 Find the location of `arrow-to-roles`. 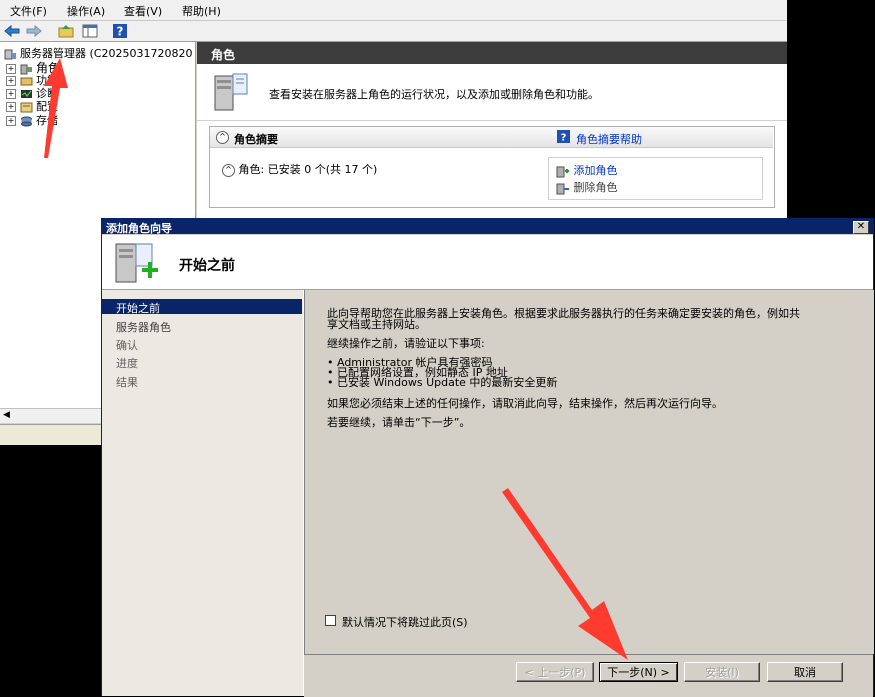

arrow-to-roles is located at coordinates (56, 108).